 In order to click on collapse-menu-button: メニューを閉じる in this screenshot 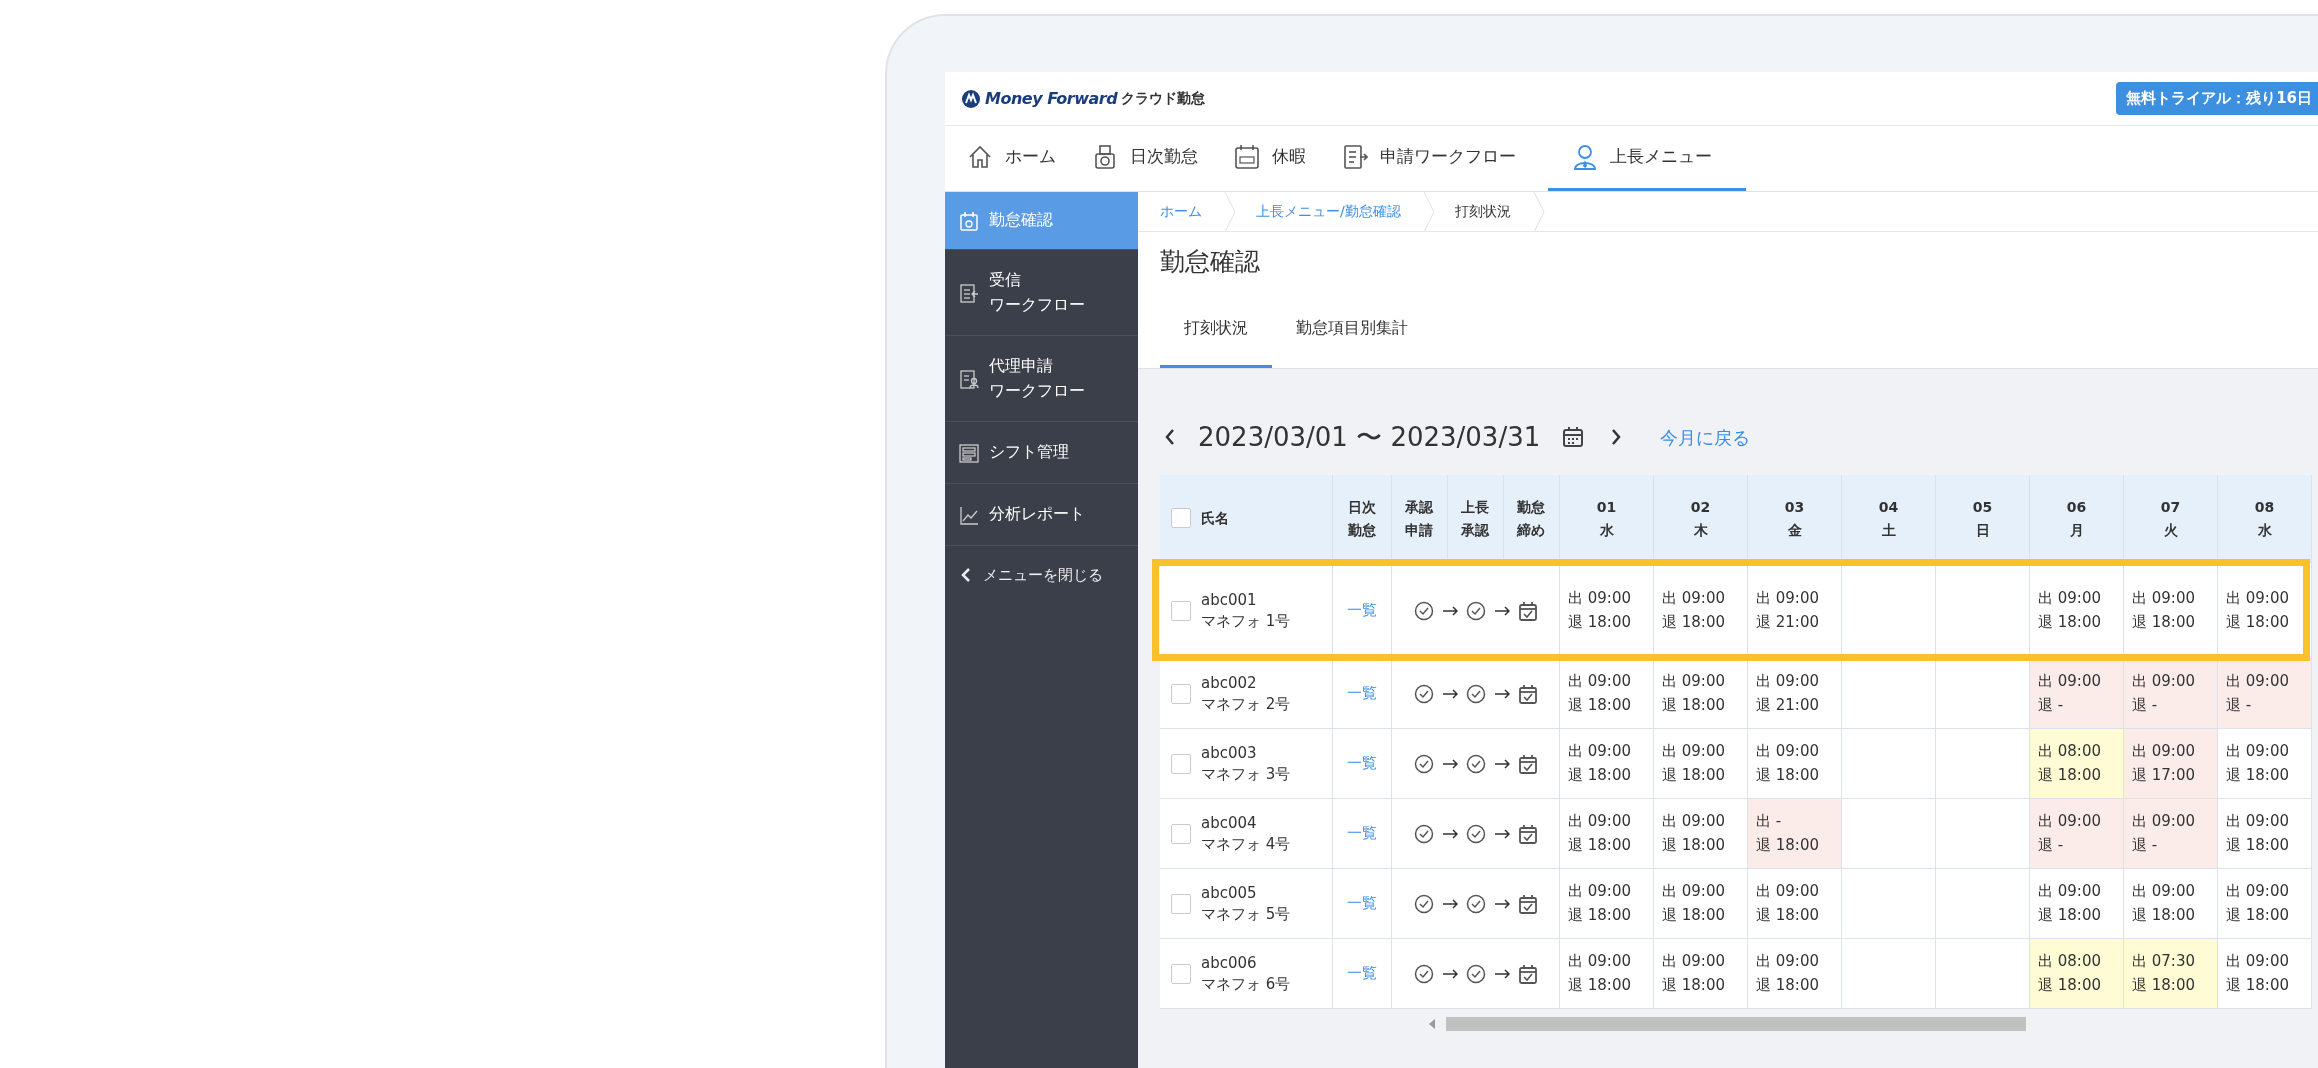, I will do `click(1032, 575)`.